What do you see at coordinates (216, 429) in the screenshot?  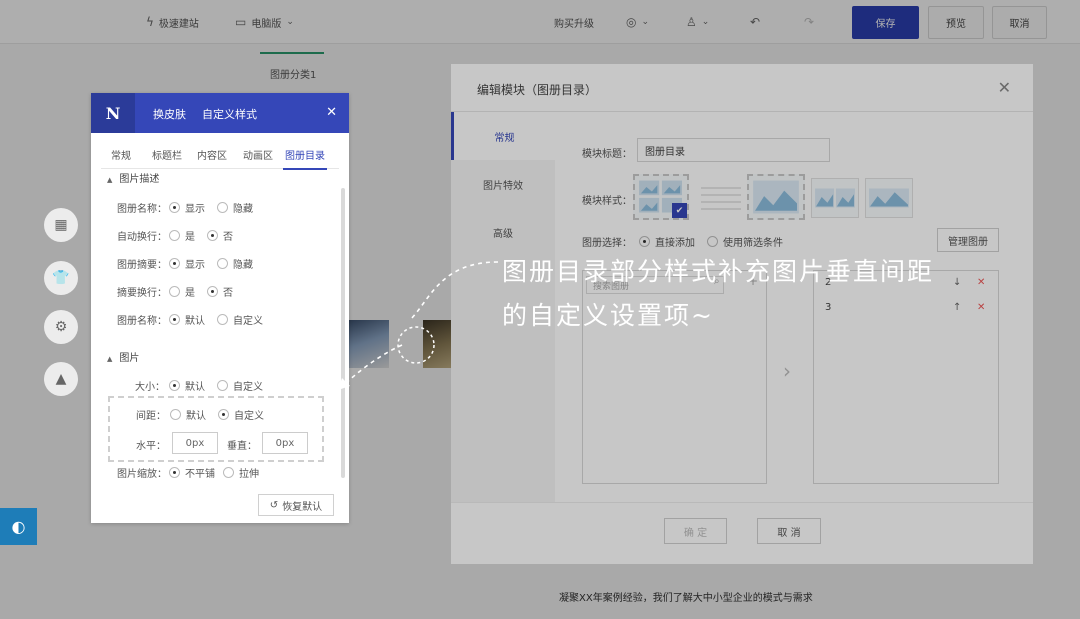 I see `spacing-settings-highlight: 间距： 默认 自定义 水平： 0px 垂直： 0px` at bounding box center [216, 429].